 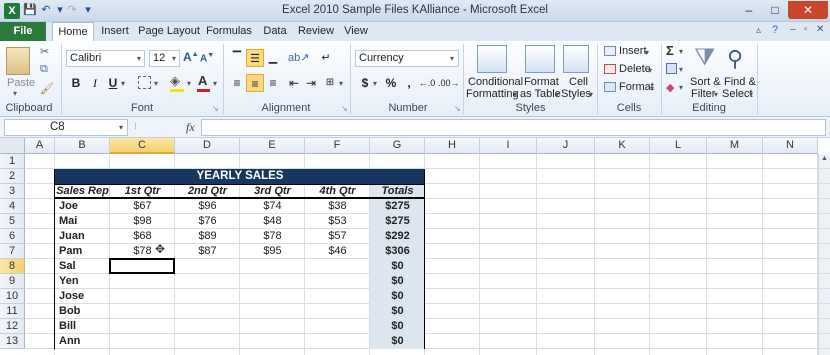 What do you see at coordinates (23, 31) in the screenshot?
I see `tab-file: File` at bounding box center [23, 31].